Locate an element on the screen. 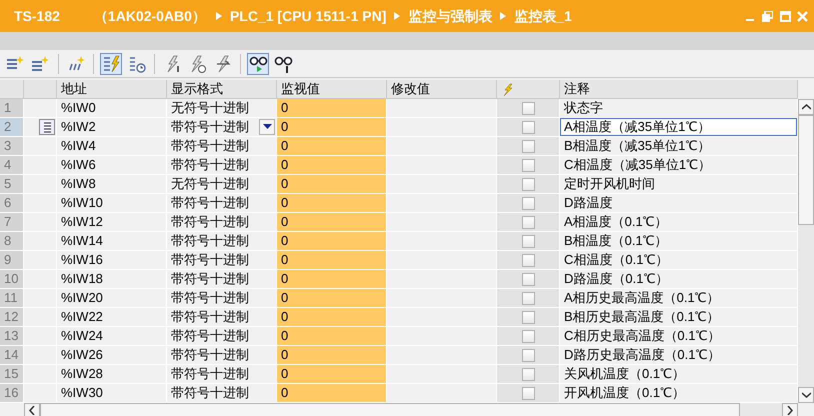 Image resolution: width=814 pixels, height=416 pixels. column-header: 修改值 is located at coordinates (442, 89).